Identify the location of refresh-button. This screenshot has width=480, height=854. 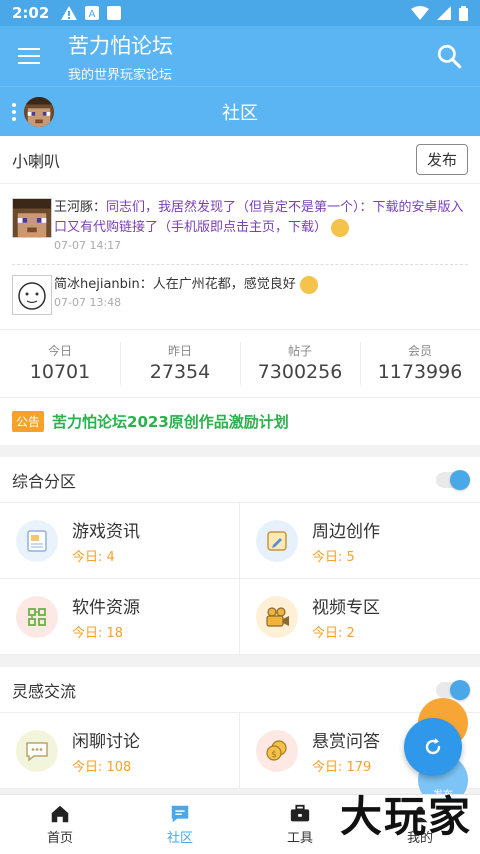
(433, 747).